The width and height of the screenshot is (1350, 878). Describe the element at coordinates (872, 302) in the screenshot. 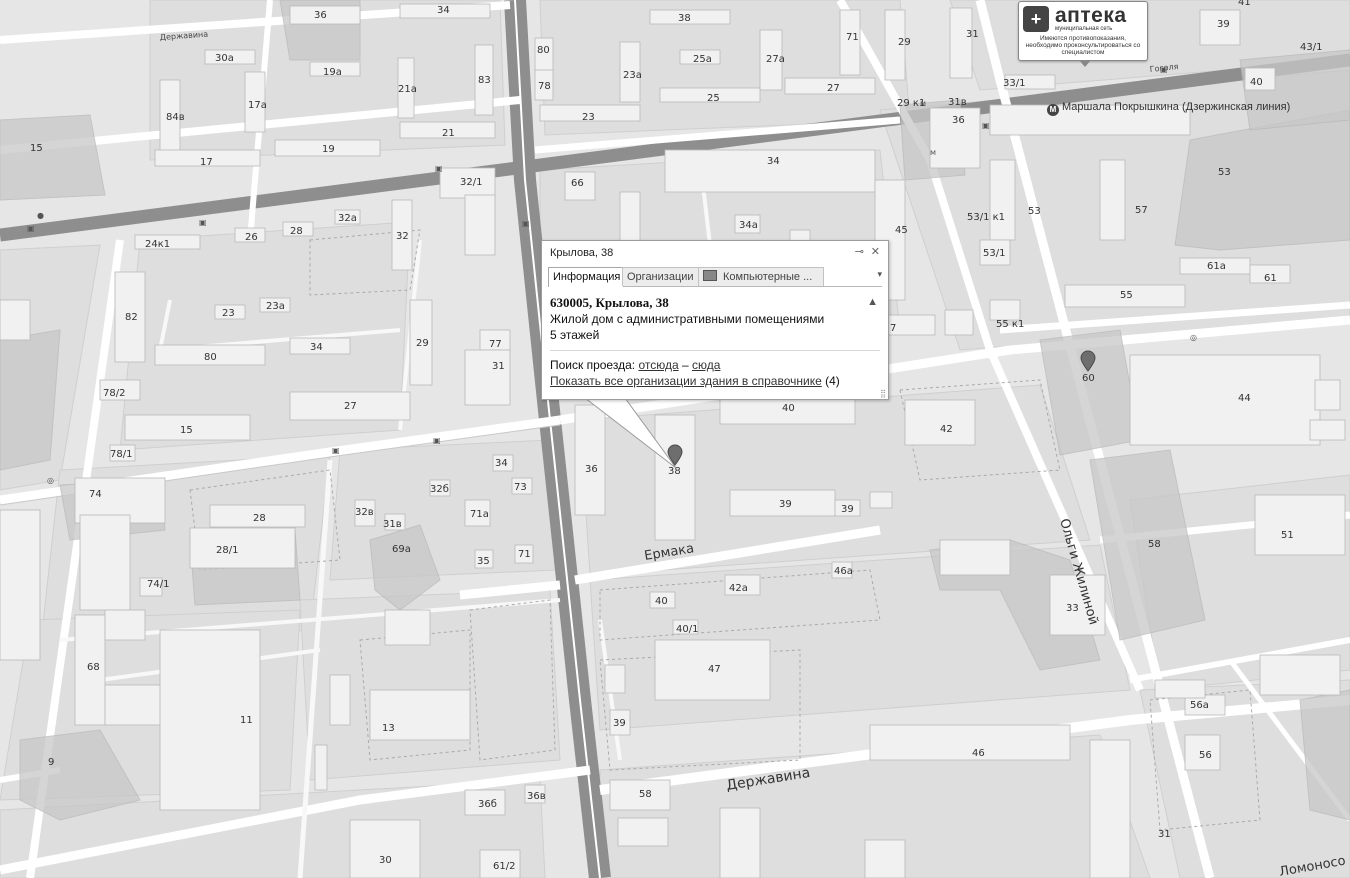

I see `warning-icon: ▲` at that location.